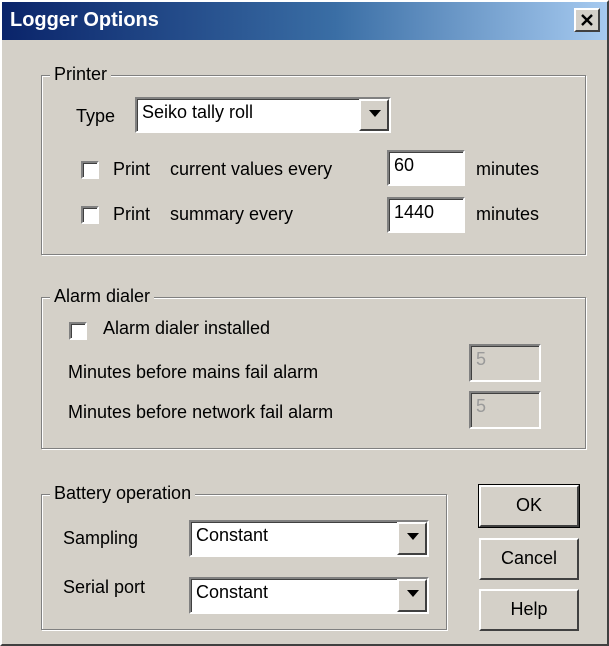 This screenshot has height=646, width=609. Describe the element at coordinates (426, 215) in the screenshot. I see `summary-minutes-input: 1440` at that location.